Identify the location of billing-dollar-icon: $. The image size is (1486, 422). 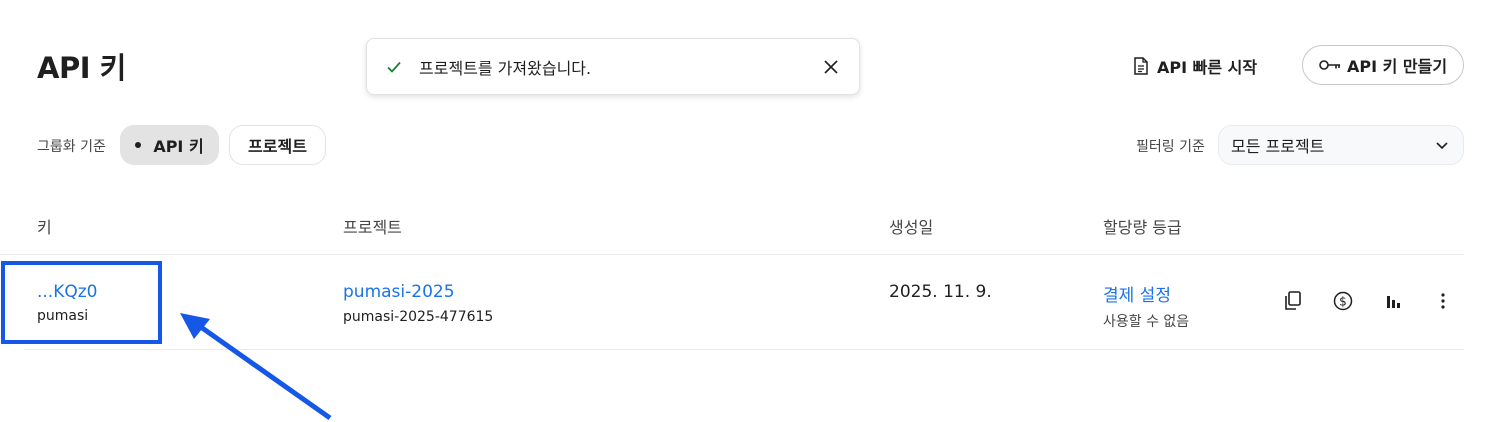
(1343, 301).